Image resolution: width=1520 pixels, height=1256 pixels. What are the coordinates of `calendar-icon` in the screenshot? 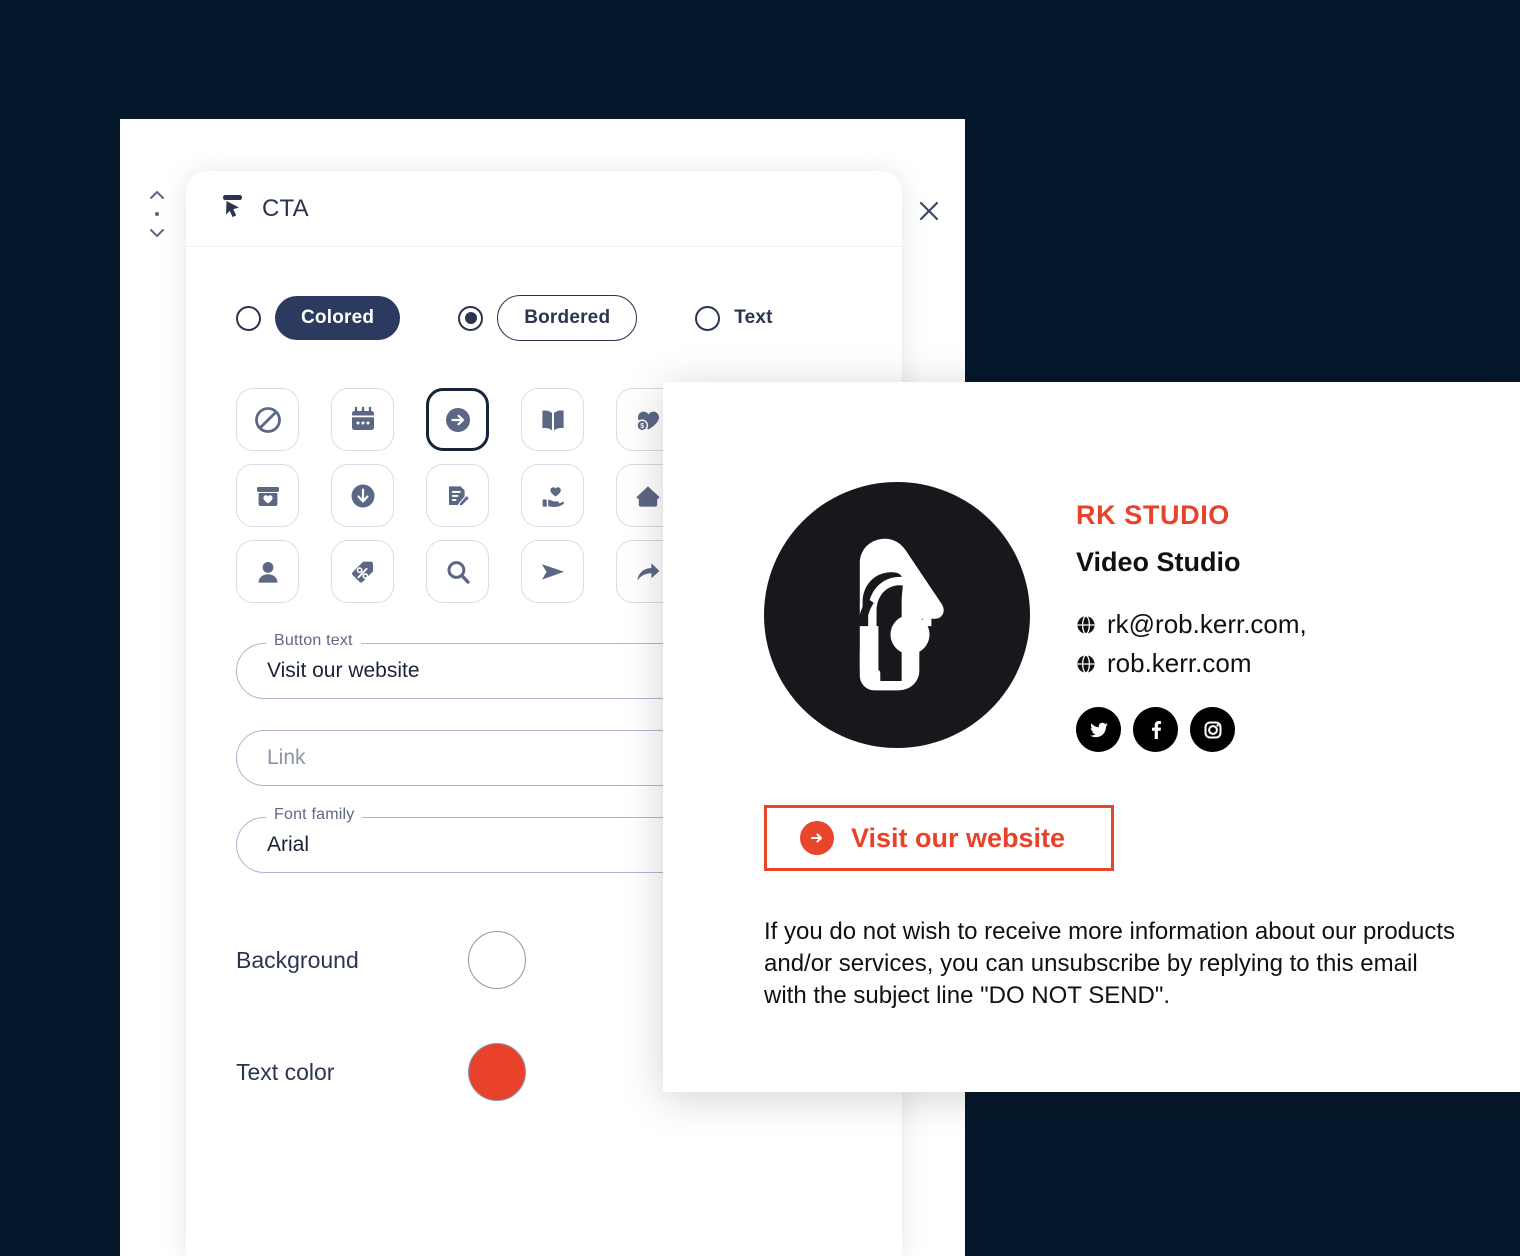 It's located at (362, 418).